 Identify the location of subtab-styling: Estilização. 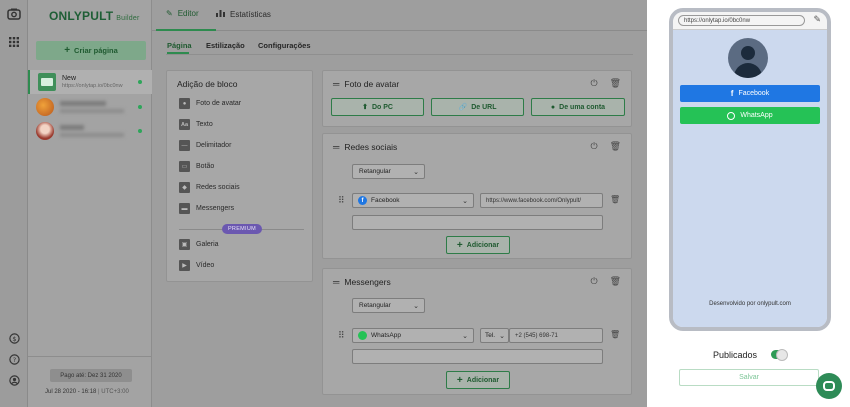
(225, 45).